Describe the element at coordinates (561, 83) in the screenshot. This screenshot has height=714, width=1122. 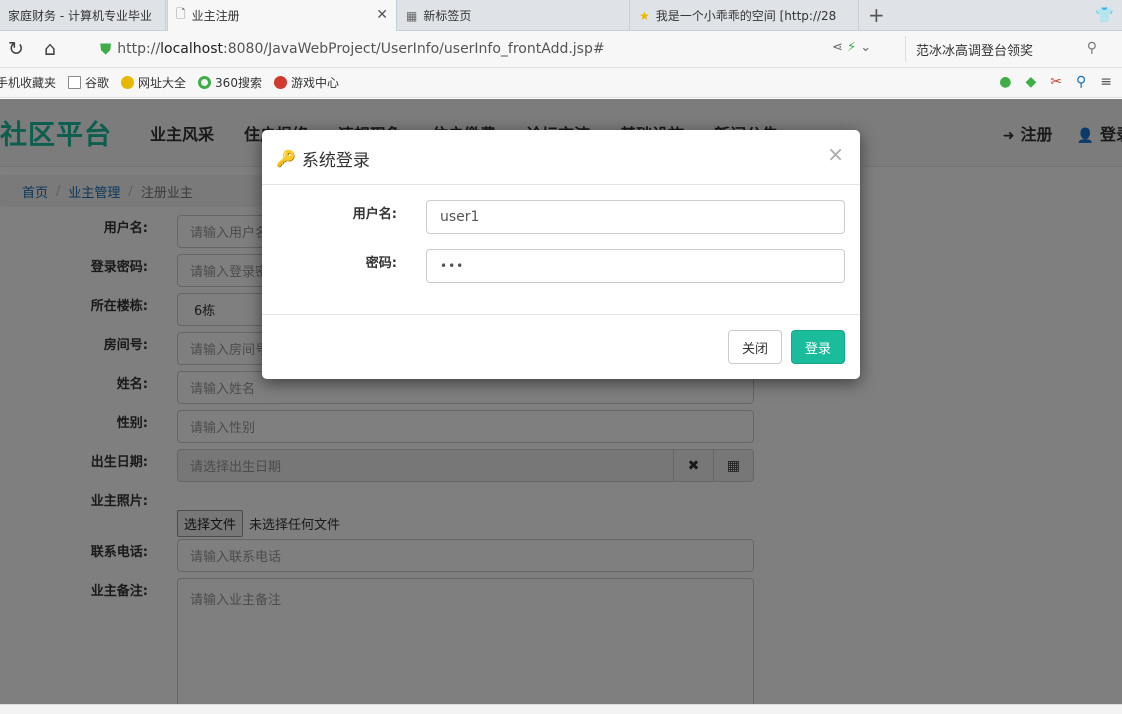
I see `bookmarks-bar: 手机收藏夹 谷歌 网址大全 360搜索 游戏中心 ● ◆ ✂ ⚲ ≡` at that location.